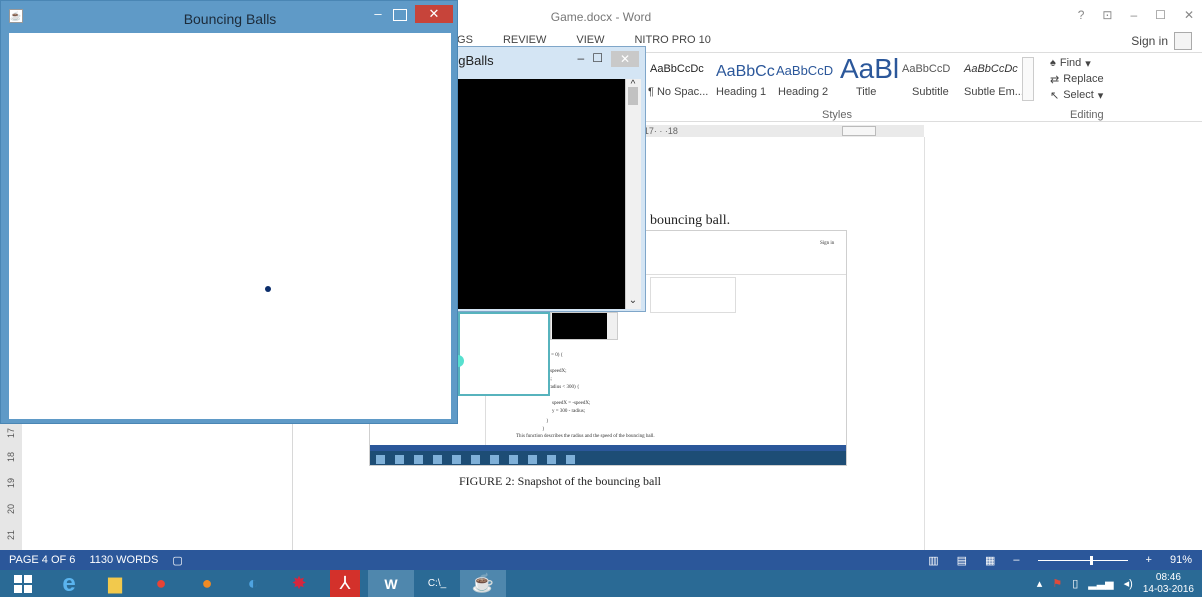 The width and height of the screenshot is (1202, 597). I want to click on zoom-in-button: +, so click(1149, 560).